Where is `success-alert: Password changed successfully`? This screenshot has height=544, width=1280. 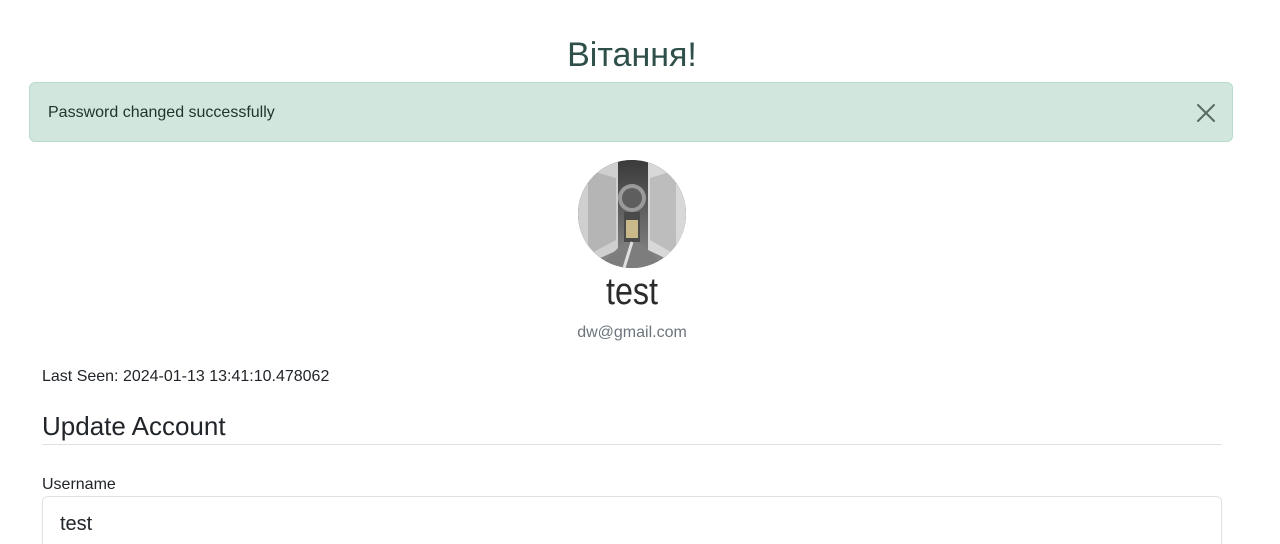 success-alert: Password changed successfully is located at coordinates (631, 112).